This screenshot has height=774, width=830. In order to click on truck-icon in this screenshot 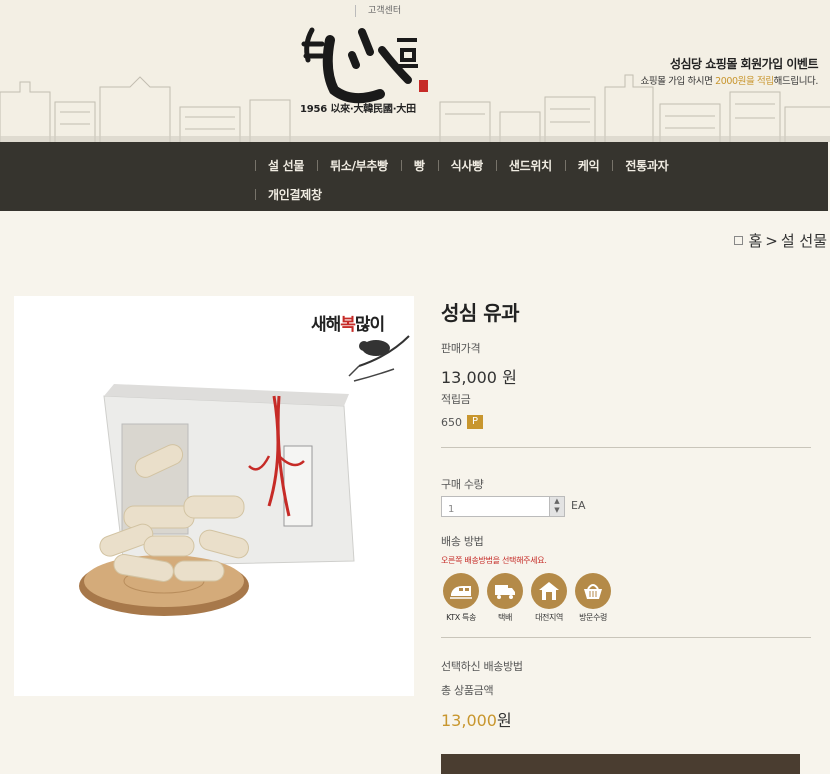, I will do `click(505, 591)`.